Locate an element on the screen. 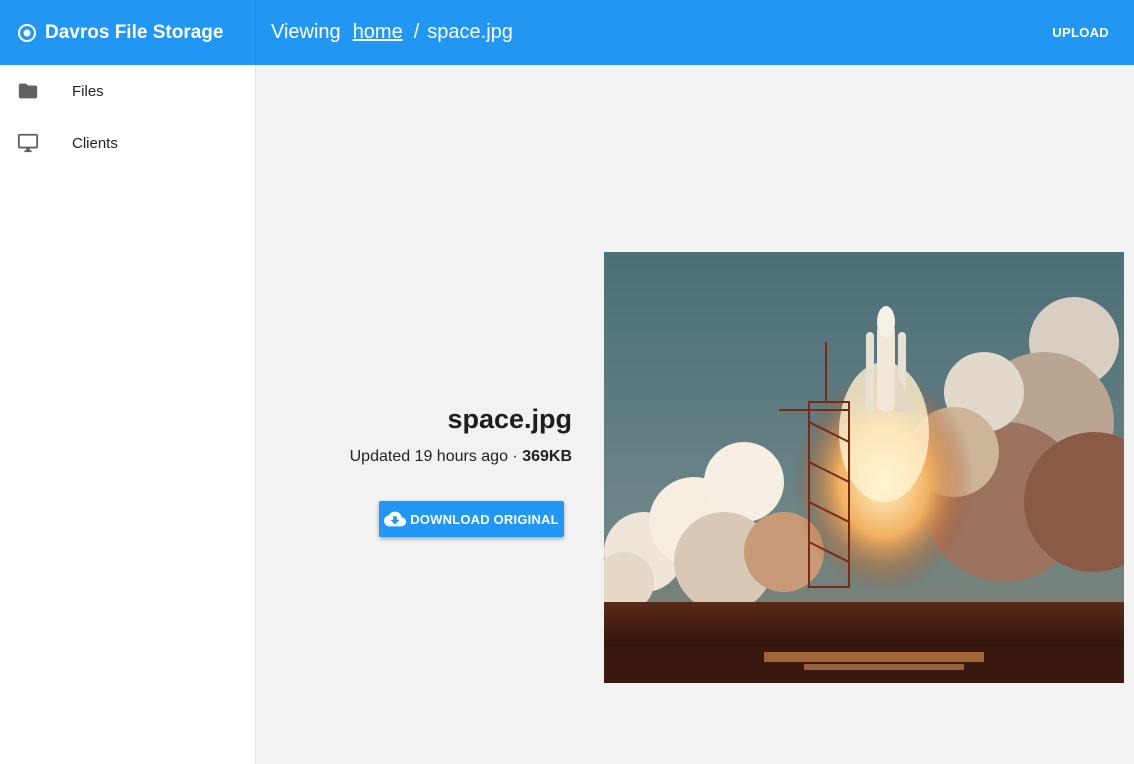  viewing-label: Viewing is located at coordinates (306, 32).